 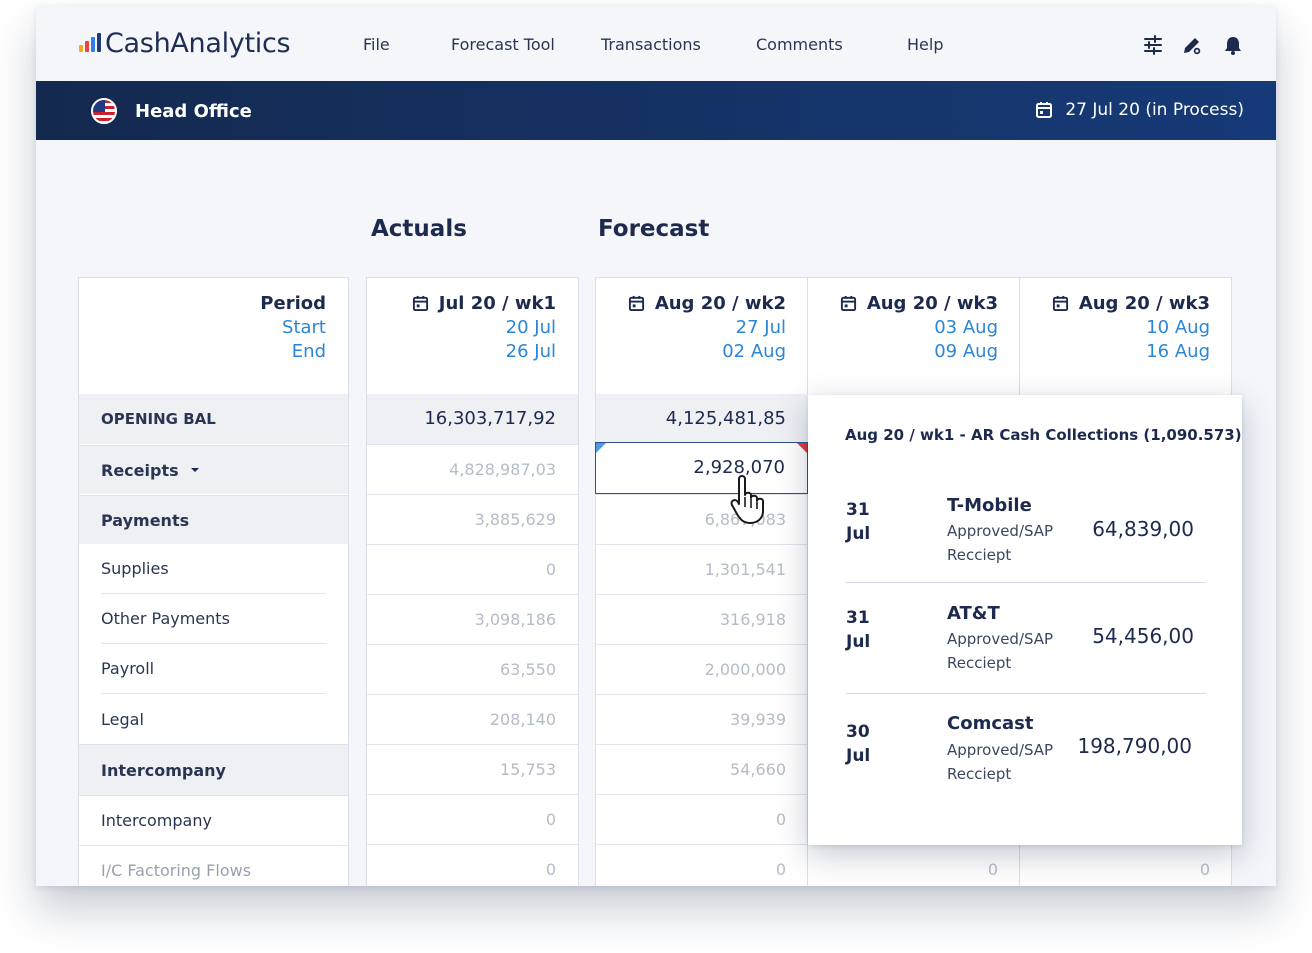 What do you see at coordinates (503, 44) in the screenshot?
I see `menu-forecast-tool: Forecast Tool` at bounding box center [503, 44].